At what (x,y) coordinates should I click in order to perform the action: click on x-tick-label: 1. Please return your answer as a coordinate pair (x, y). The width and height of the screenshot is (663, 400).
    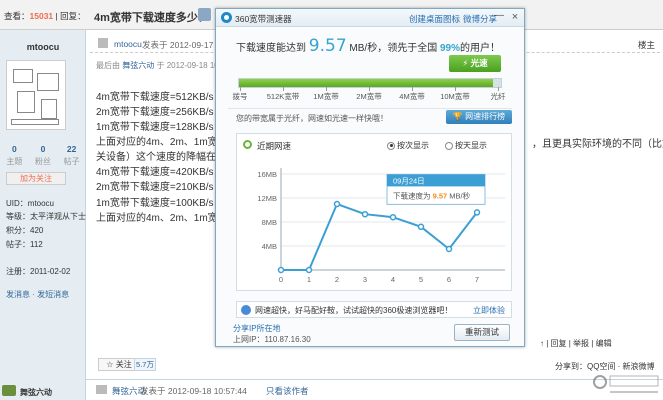
    Looking at the image, I should click on (309, 279).